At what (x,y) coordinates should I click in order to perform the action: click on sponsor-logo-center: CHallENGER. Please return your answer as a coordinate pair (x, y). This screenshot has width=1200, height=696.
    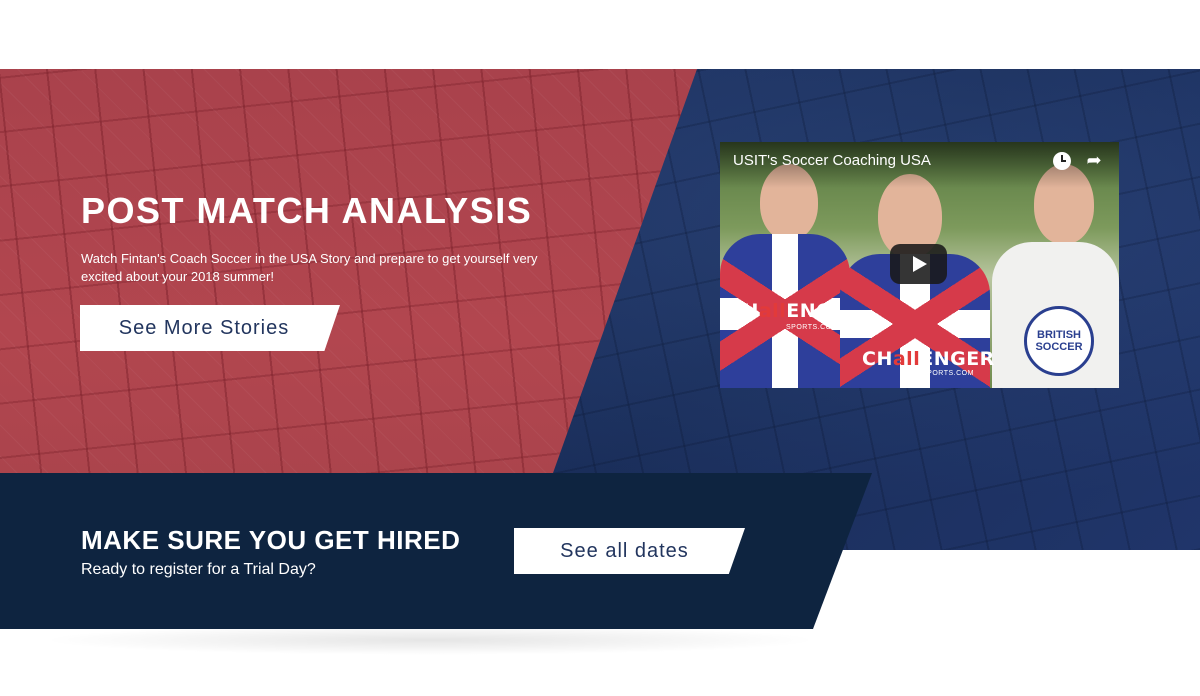
    Looking at the image, I should click on (928, 359).